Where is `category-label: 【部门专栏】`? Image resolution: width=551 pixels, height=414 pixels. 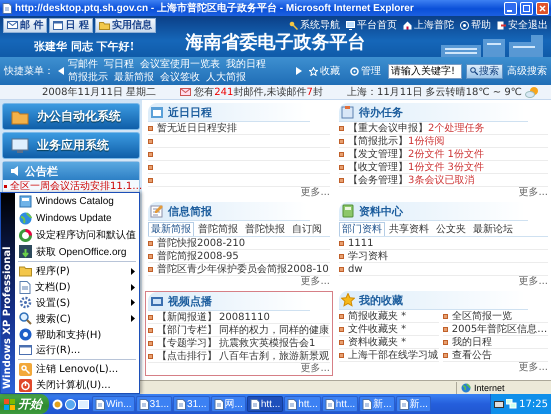
category-label: 【部门专栏】 is located at coordinates (187, 330).